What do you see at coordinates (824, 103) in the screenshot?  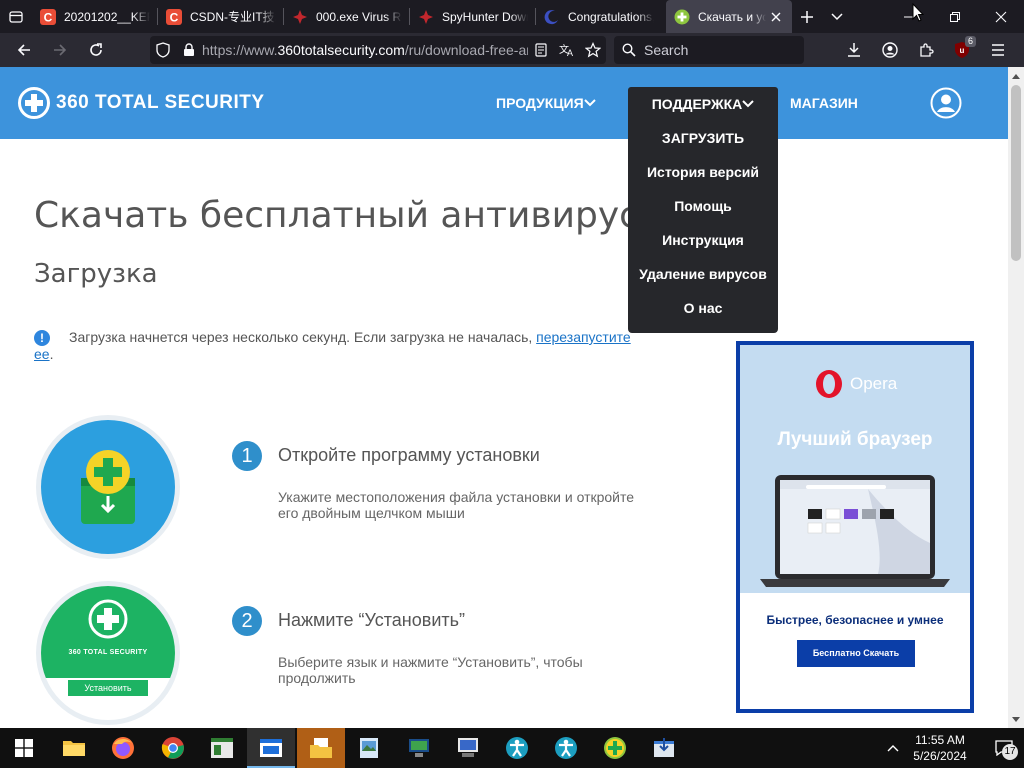 I see `menu-store: МАГАЗИН` at bounding box center [824, 103].